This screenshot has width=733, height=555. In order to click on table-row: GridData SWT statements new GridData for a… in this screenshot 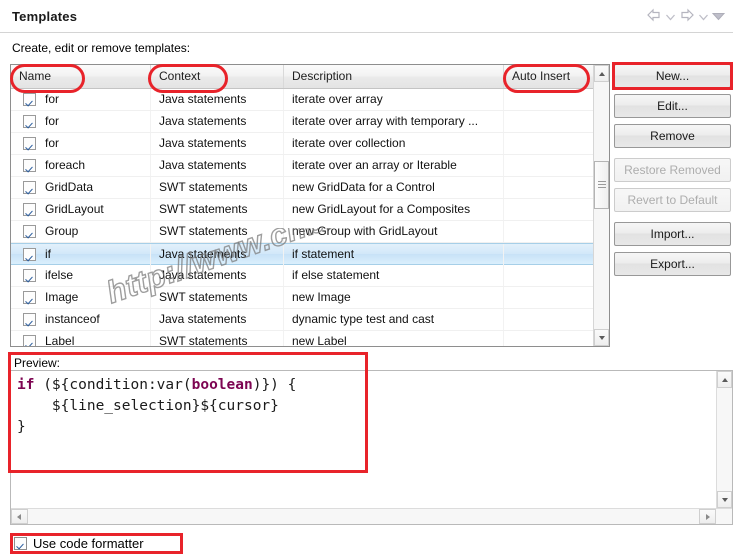, I will do `click(303, 188)`.